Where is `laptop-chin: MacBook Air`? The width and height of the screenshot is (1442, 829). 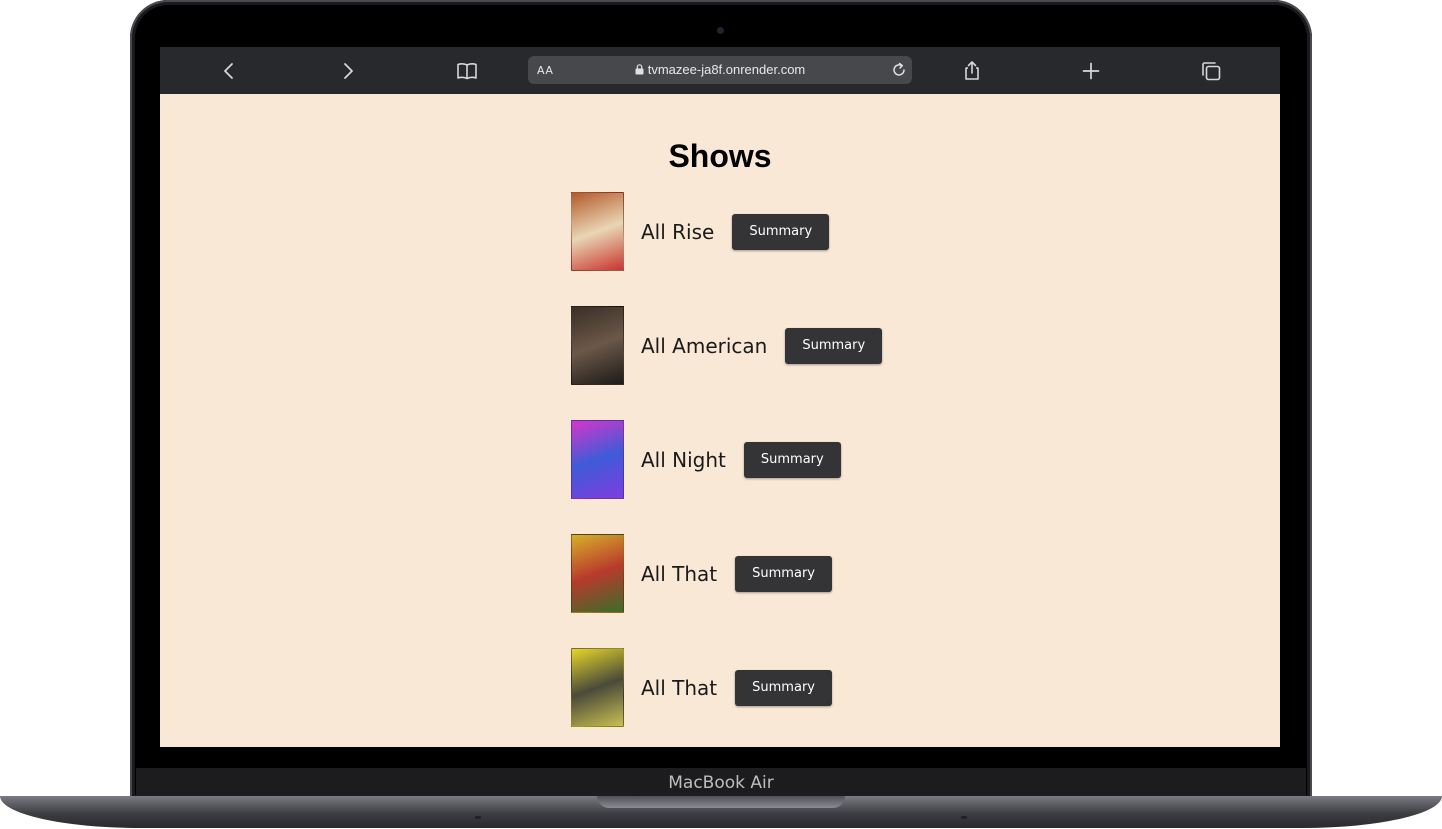 laptop-chin: MacBook Air is located at coordinates (721, 783).